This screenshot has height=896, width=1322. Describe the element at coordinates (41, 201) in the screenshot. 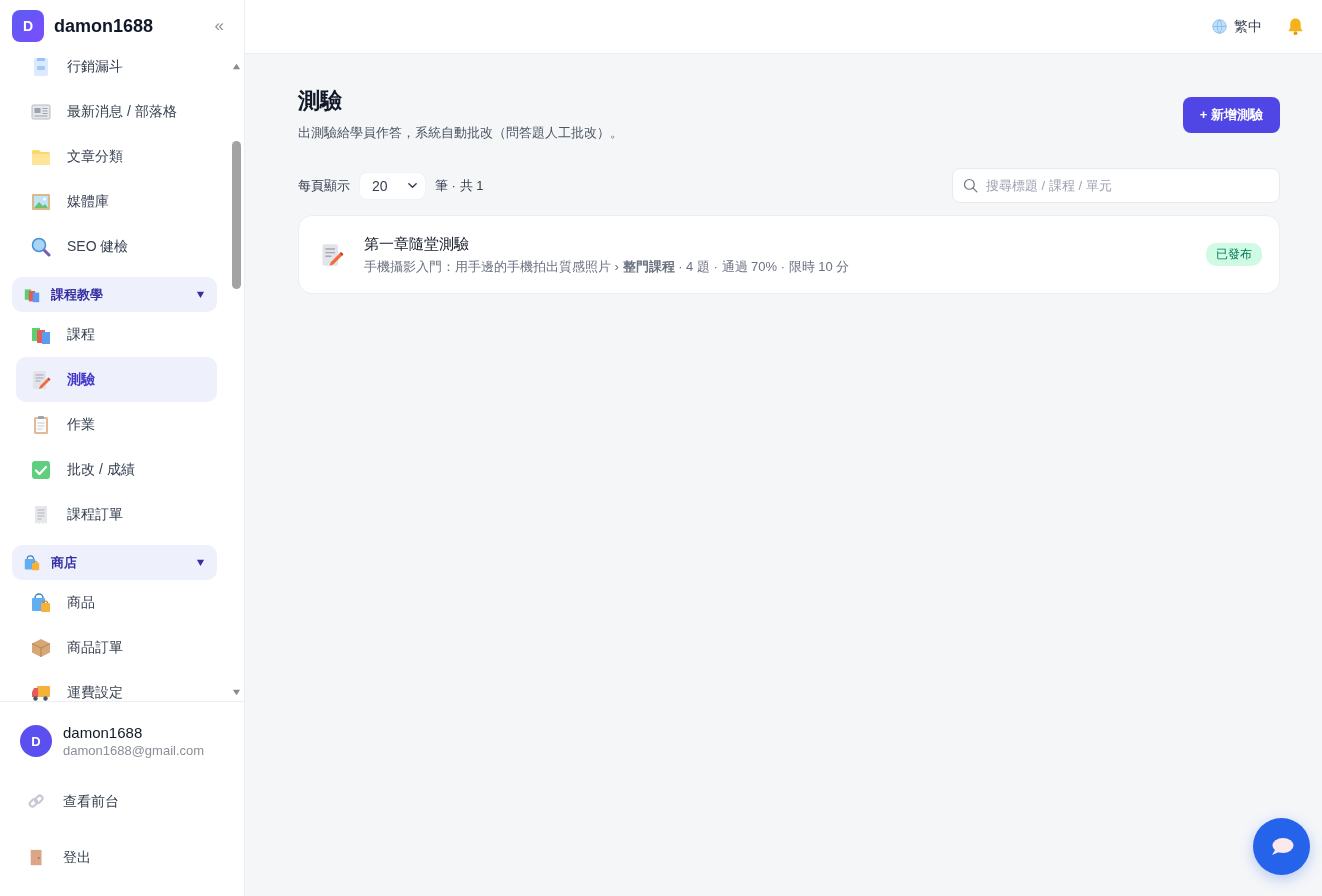

I see `picture-icon` at that location.